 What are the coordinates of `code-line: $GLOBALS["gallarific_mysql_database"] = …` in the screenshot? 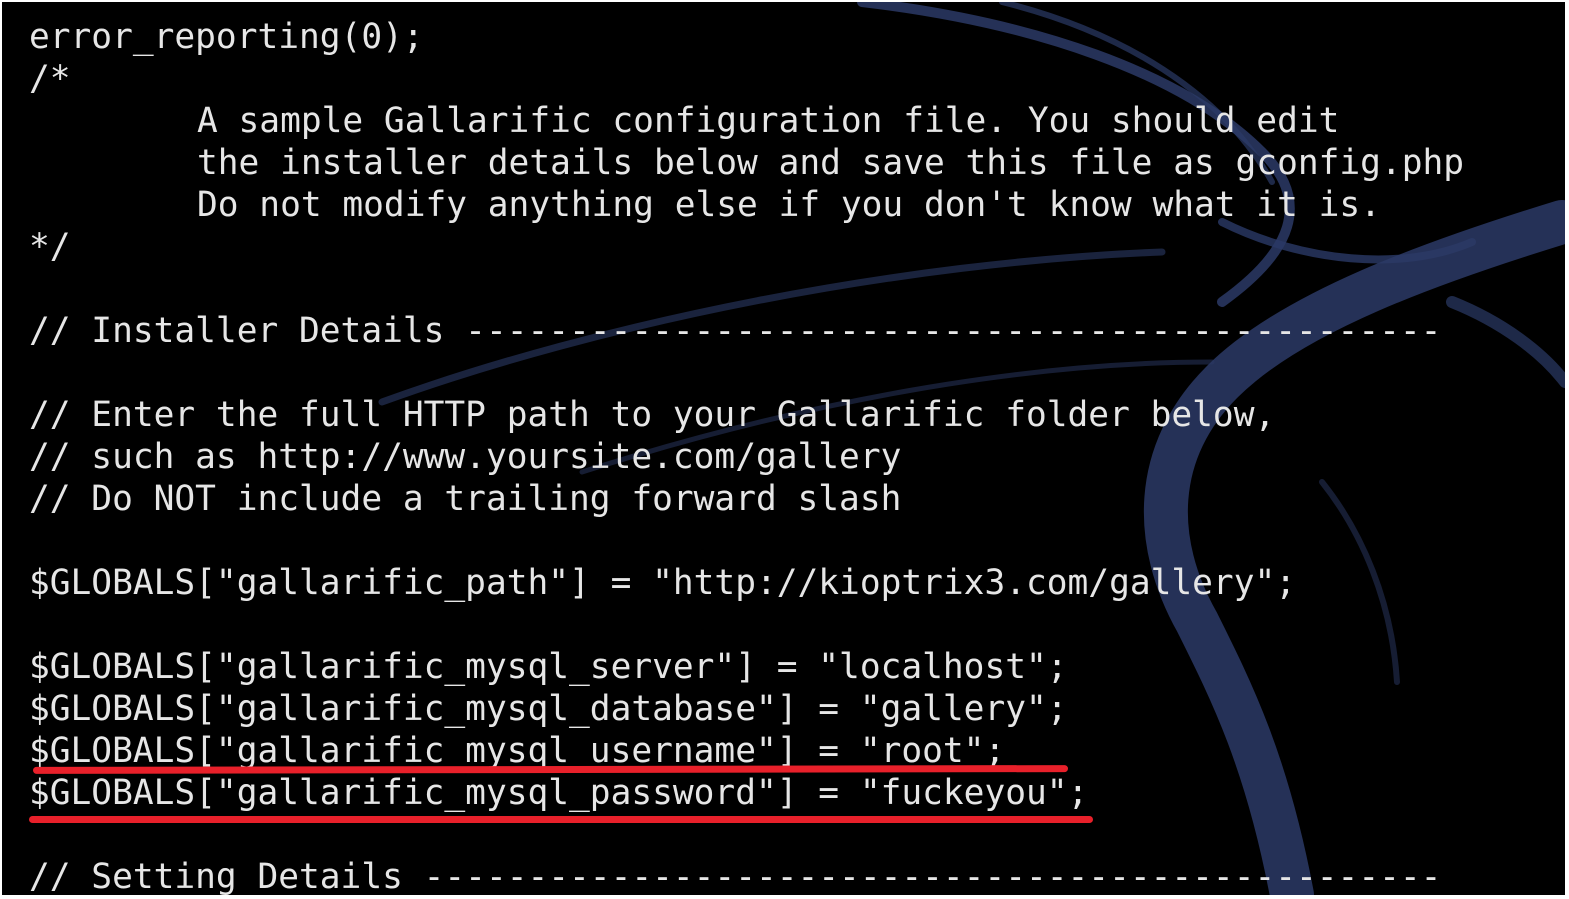 It's located at (548, 709).